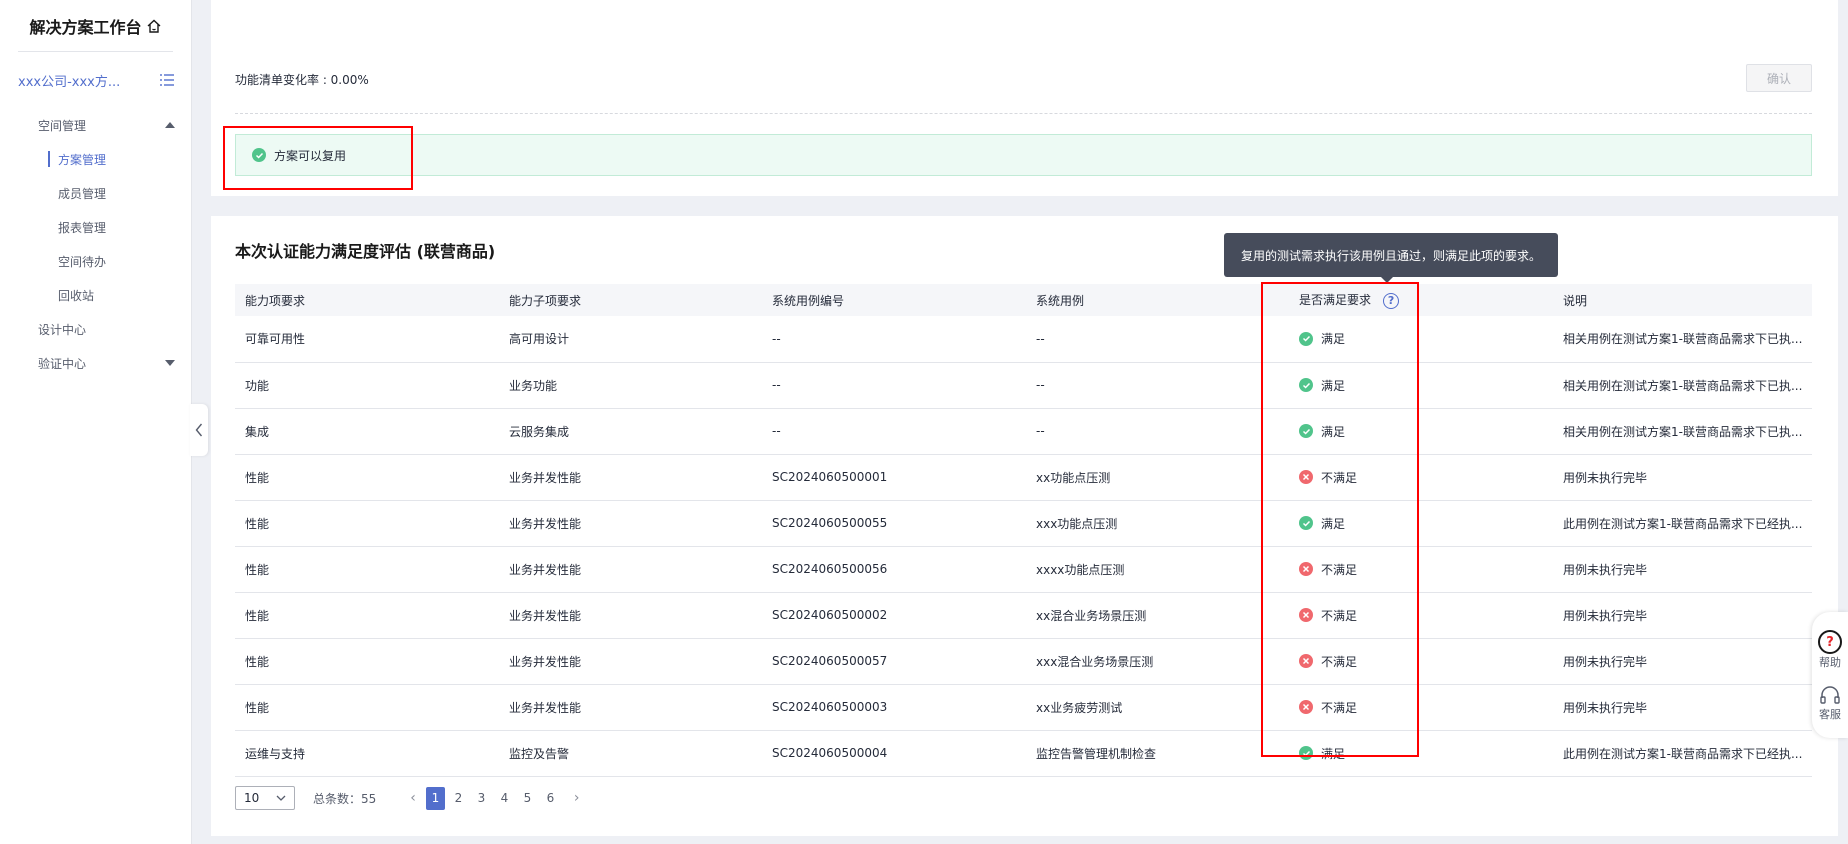 Image resolution: width=1848 pixels, height=844 pixels. I want to click on cell-sub-capability: 业务功能, so click(630, 385).